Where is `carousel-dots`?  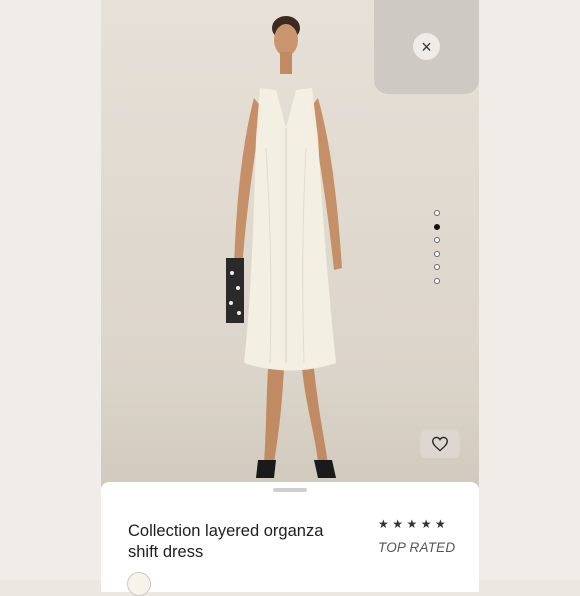
carousel-dots is located at coordinates (438, 251).